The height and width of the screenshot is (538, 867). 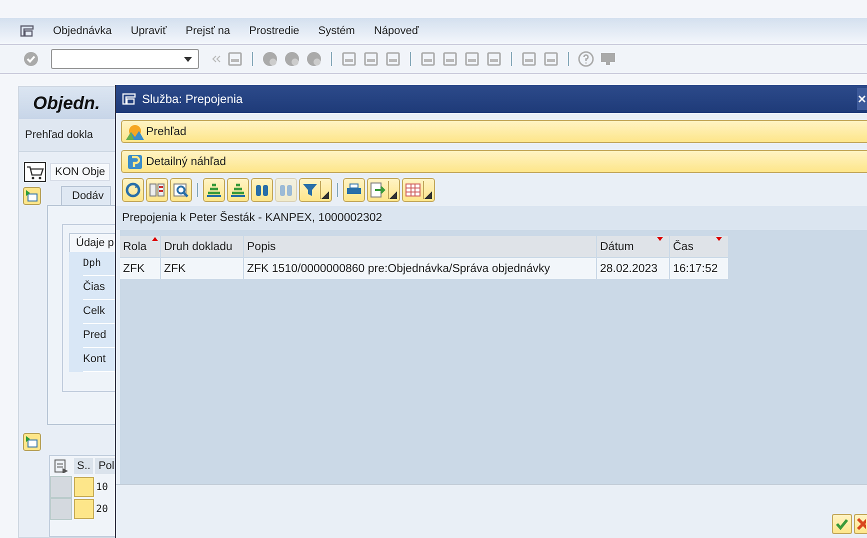 I want to click on columns-button, so click(x=157, y=190).